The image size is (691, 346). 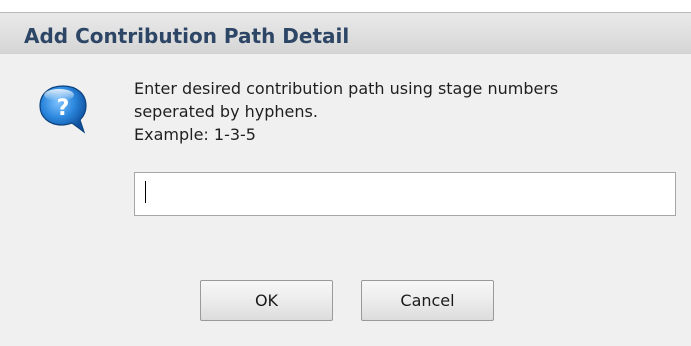 I want to click on message-example: Example: 1-3-5, so click(x=195, y=134).